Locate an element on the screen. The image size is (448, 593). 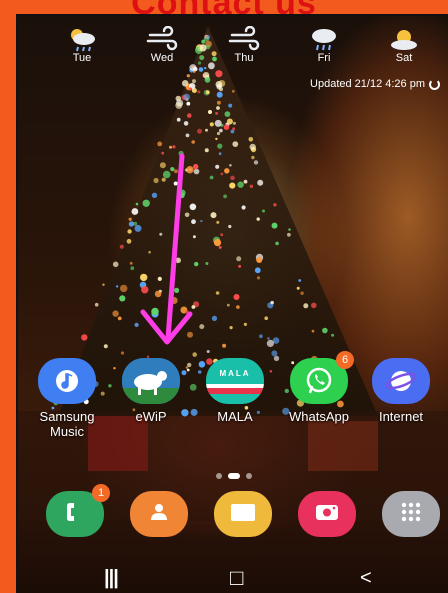
app-mala: MALA MALA is located at coordinates (235, 391).